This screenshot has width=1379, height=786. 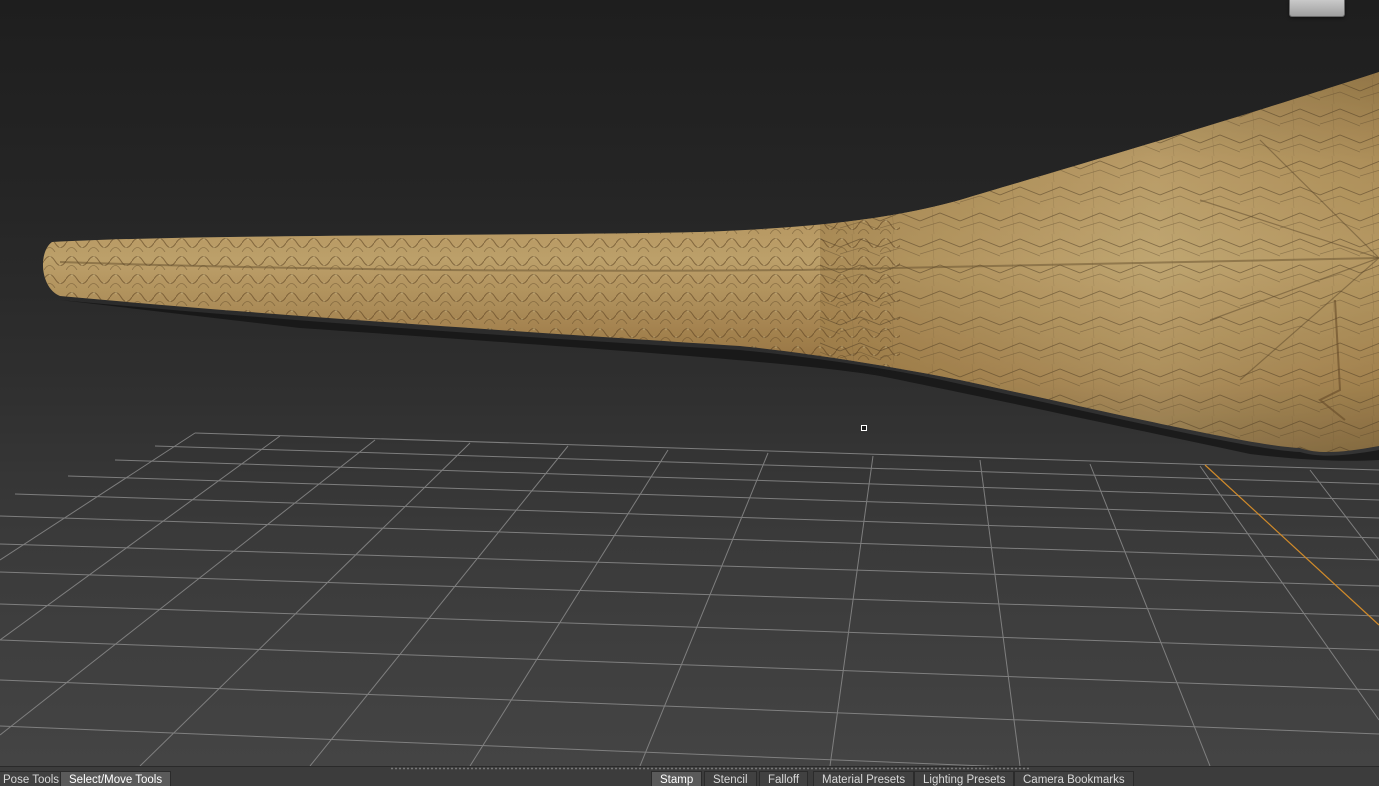 What do you see at coordinates (1317, 8) in the screenshot?
I see `view-cube-icon` at bounding box center [1317, 8].